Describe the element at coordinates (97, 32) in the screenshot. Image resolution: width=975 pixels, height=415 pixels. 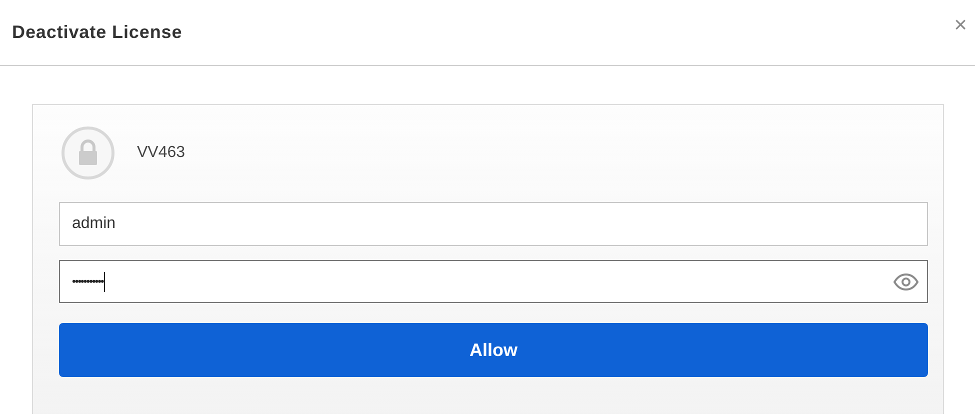
I see `dialog-title: Deactivate License` at that location.